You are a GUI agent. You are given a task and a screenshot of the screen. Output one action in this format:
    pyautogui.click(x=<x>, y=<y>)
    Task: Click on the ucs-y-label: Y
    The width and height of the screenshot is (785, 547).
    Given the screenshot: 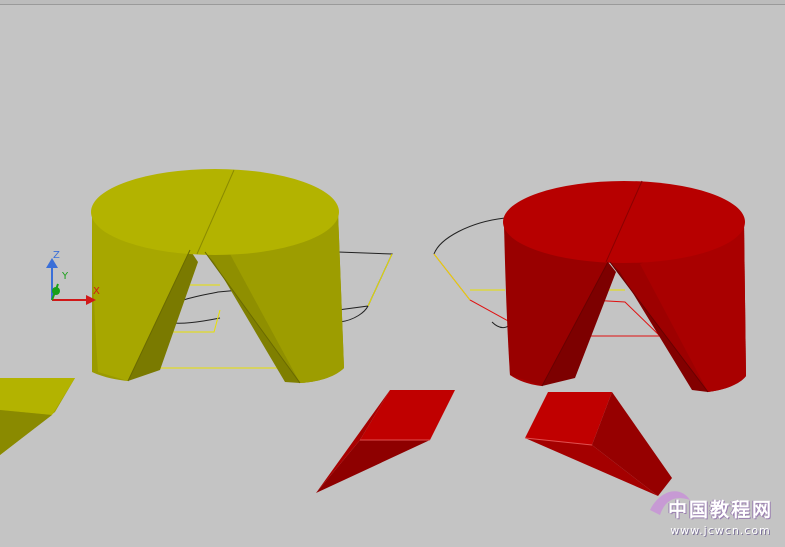 What is the action you would take?
    pyautogui.click(x=65, y=276)
    